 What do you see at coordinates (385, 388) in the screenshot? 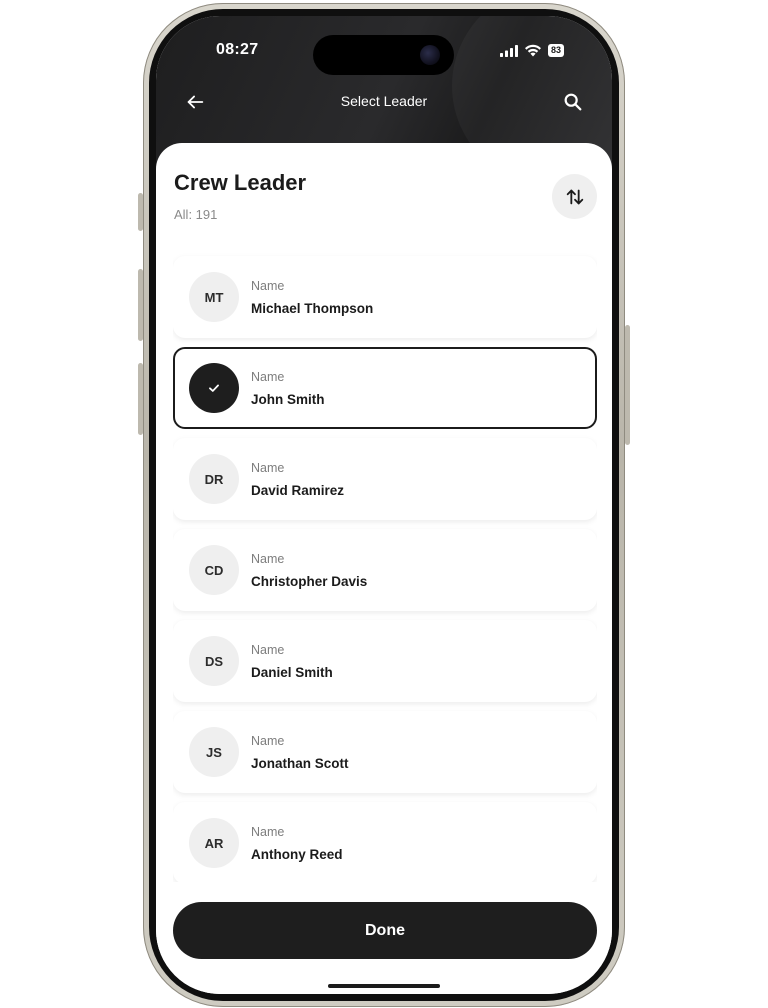
I see `list-item-selected: Name John Smith` at bounding box center [385, 388].